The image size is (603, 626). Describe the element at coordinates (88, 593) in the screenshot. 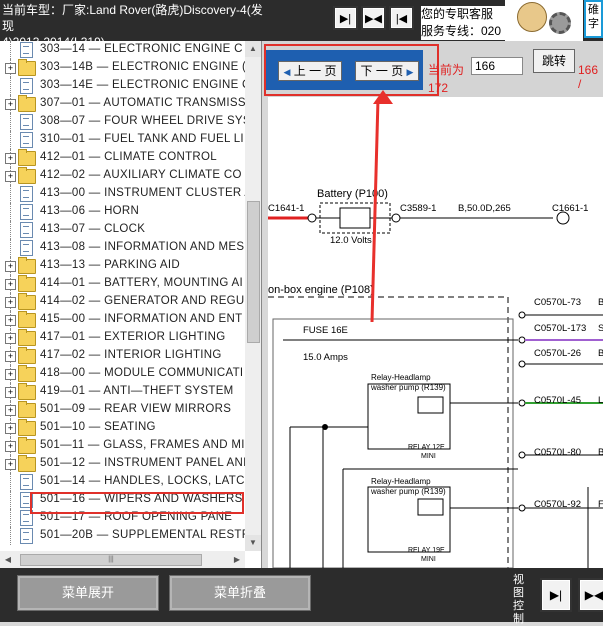

I see `menu-expand-button: 菜单展开` at that location.